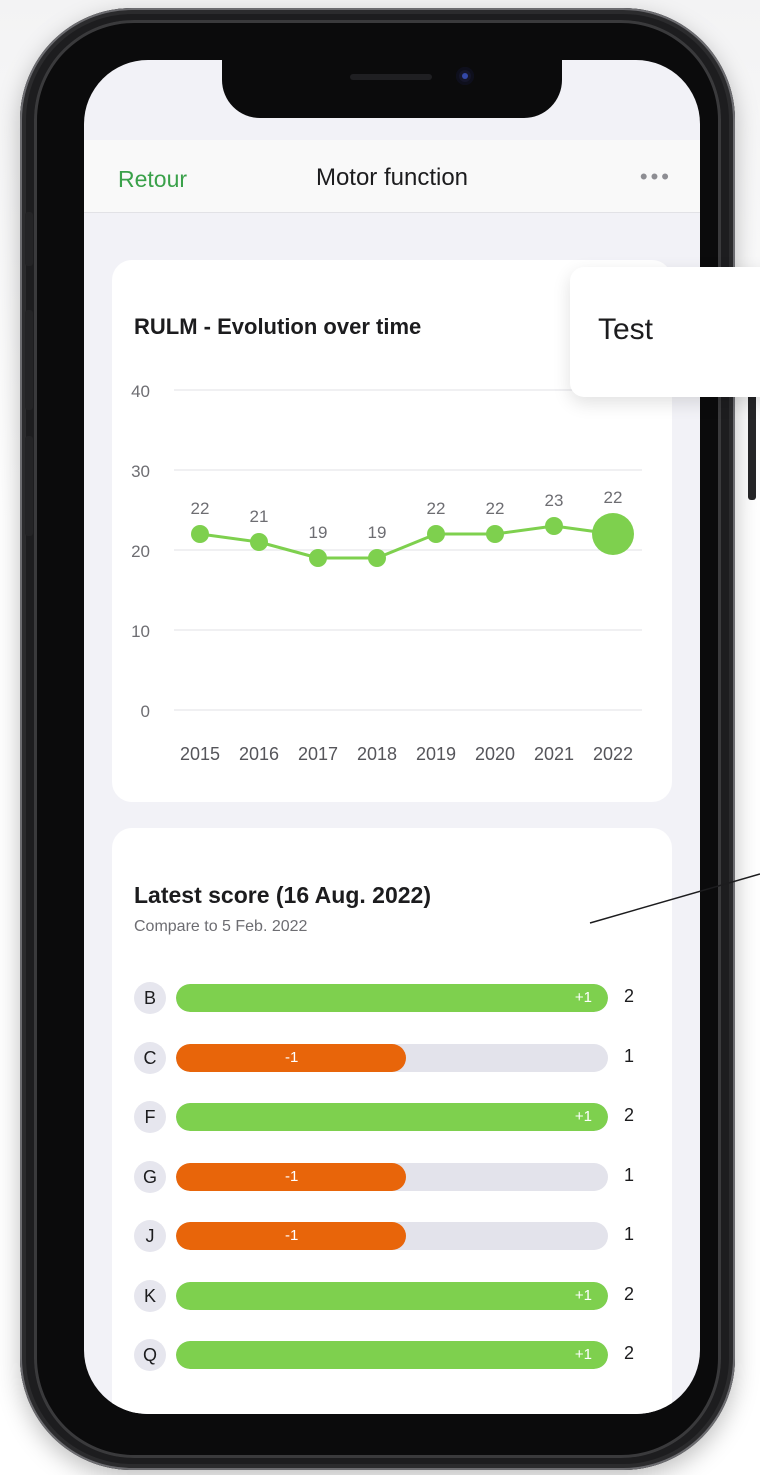 The image size is (760, 1475). Describe the element at coordinates (674, 898) in the screenshot. I see `callout-line` at that location.